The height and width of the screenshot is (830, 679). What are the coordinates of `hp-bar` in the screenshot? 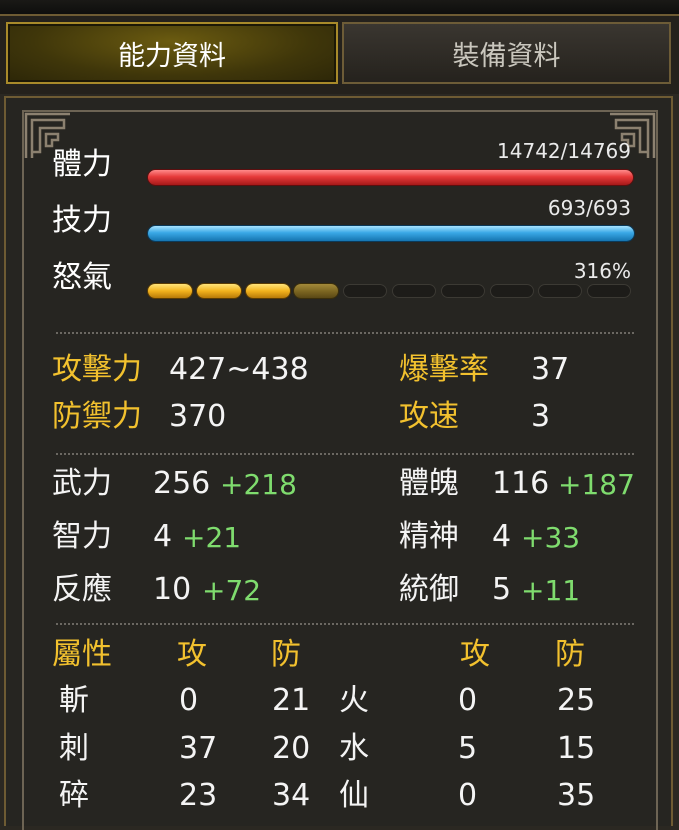 It's located at (391, 177).